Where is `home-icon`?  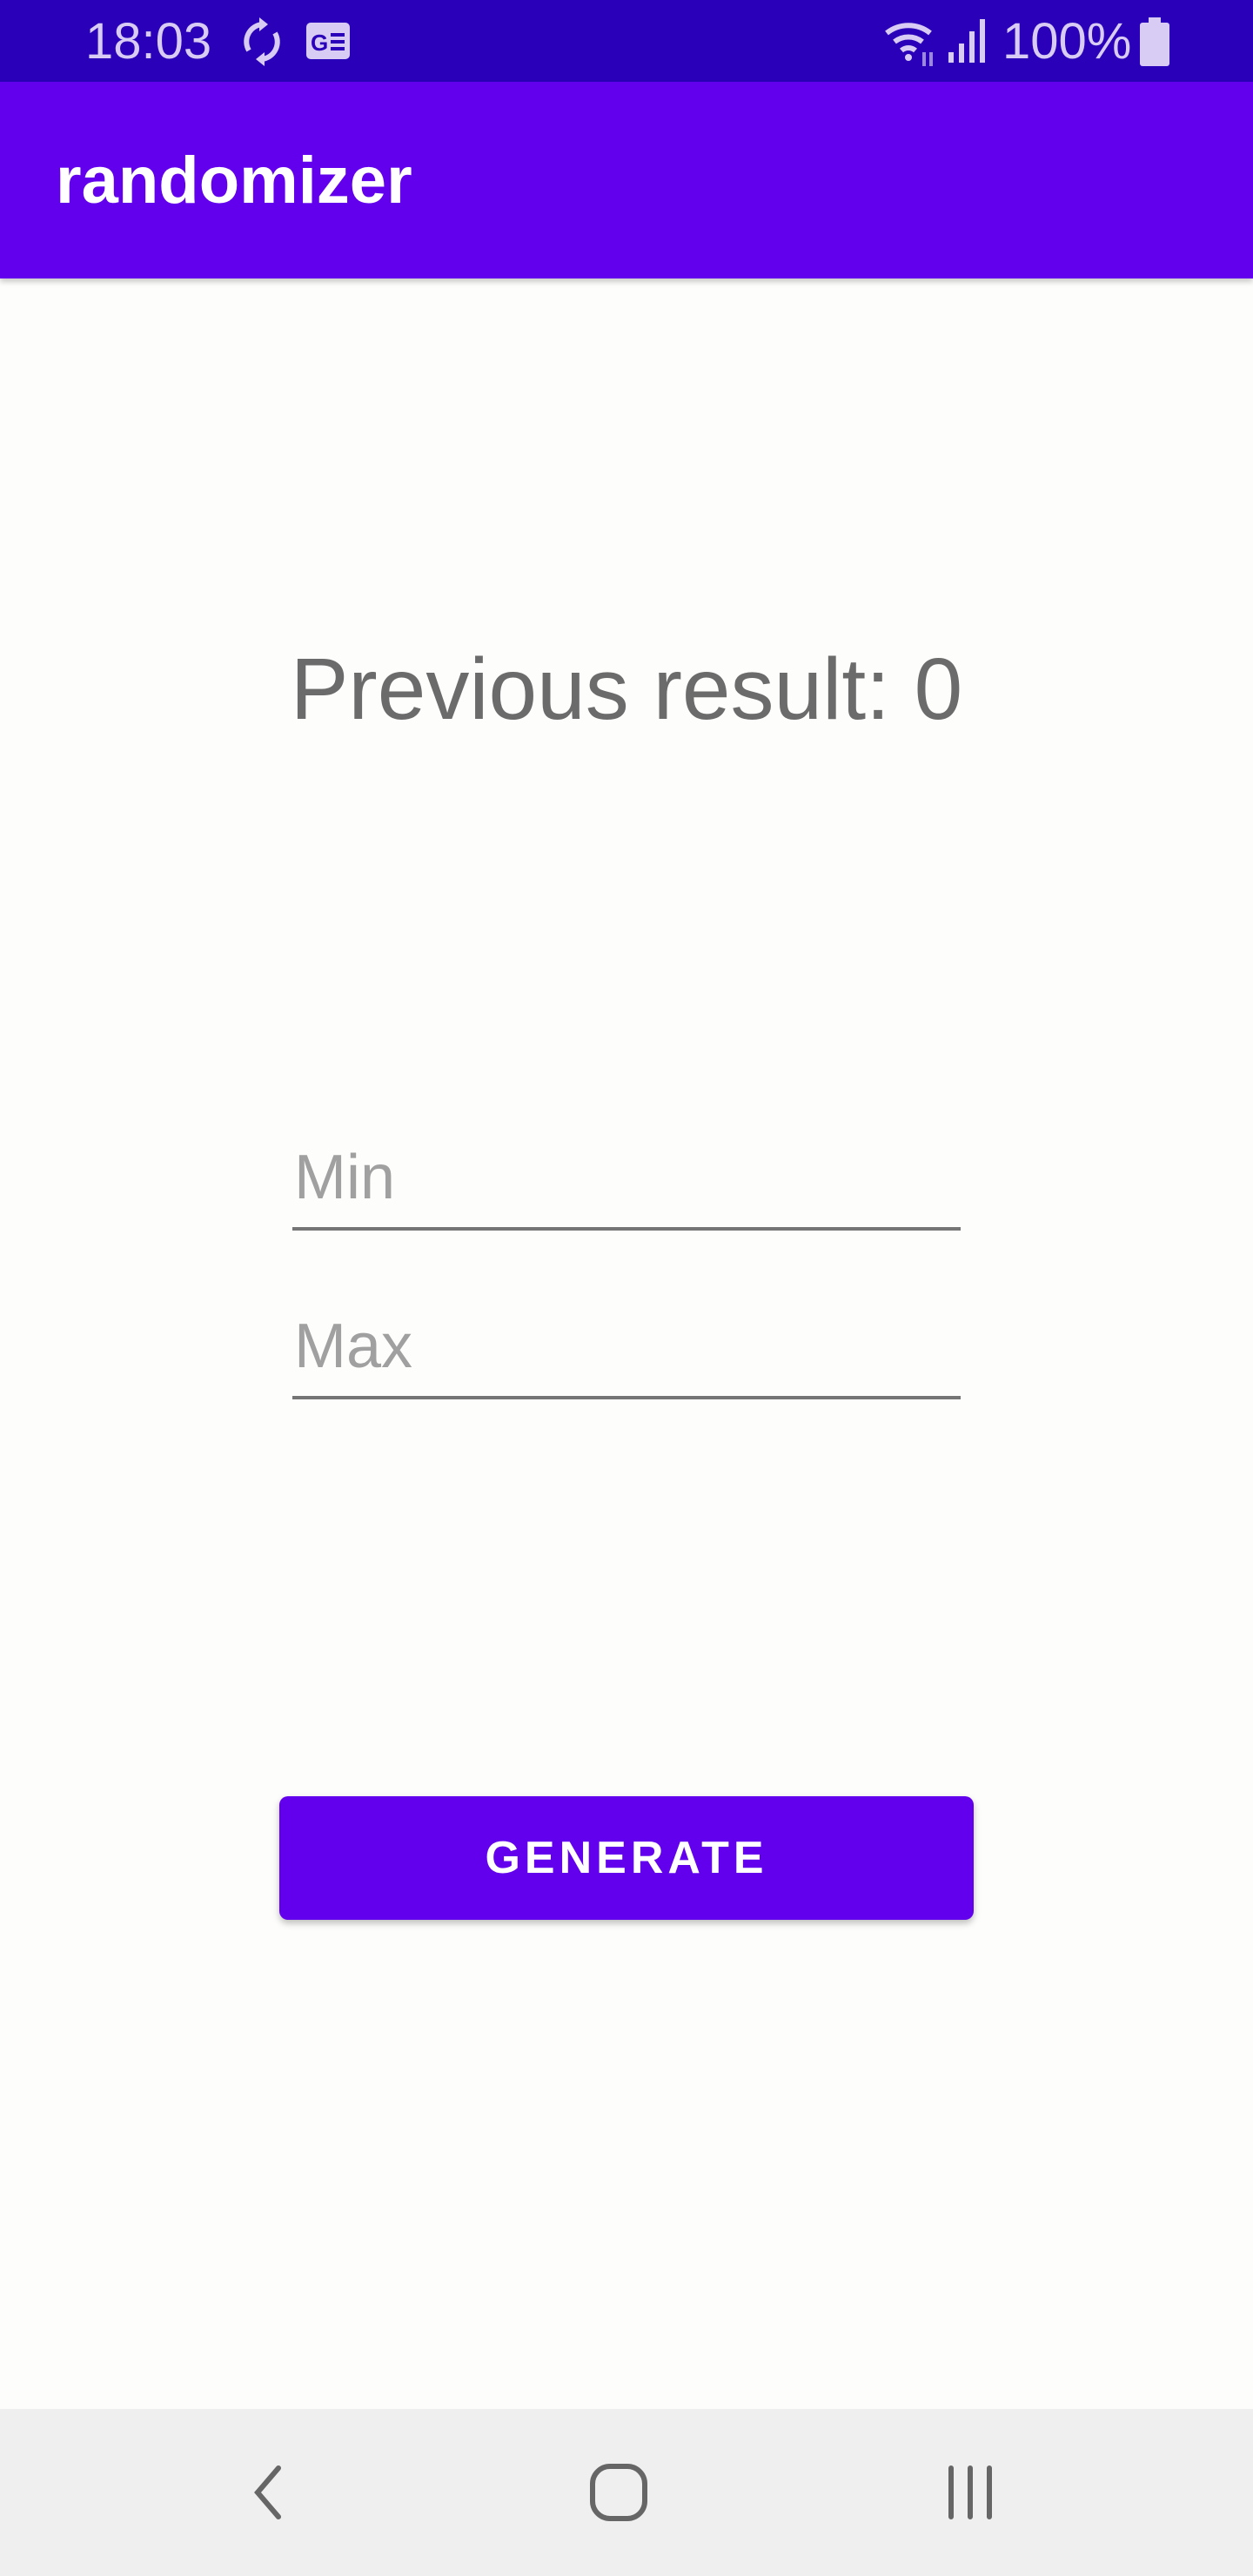
home-icon is located at coordinates (618, 2492).